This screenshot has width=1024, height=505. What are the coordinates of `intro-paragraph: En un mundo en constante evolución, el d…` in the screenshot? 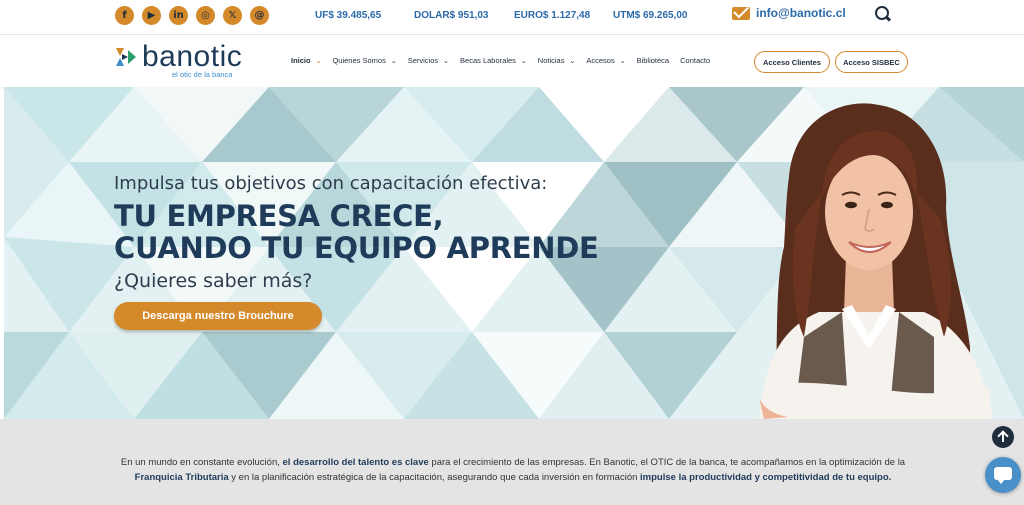 It's located at (513, 470).